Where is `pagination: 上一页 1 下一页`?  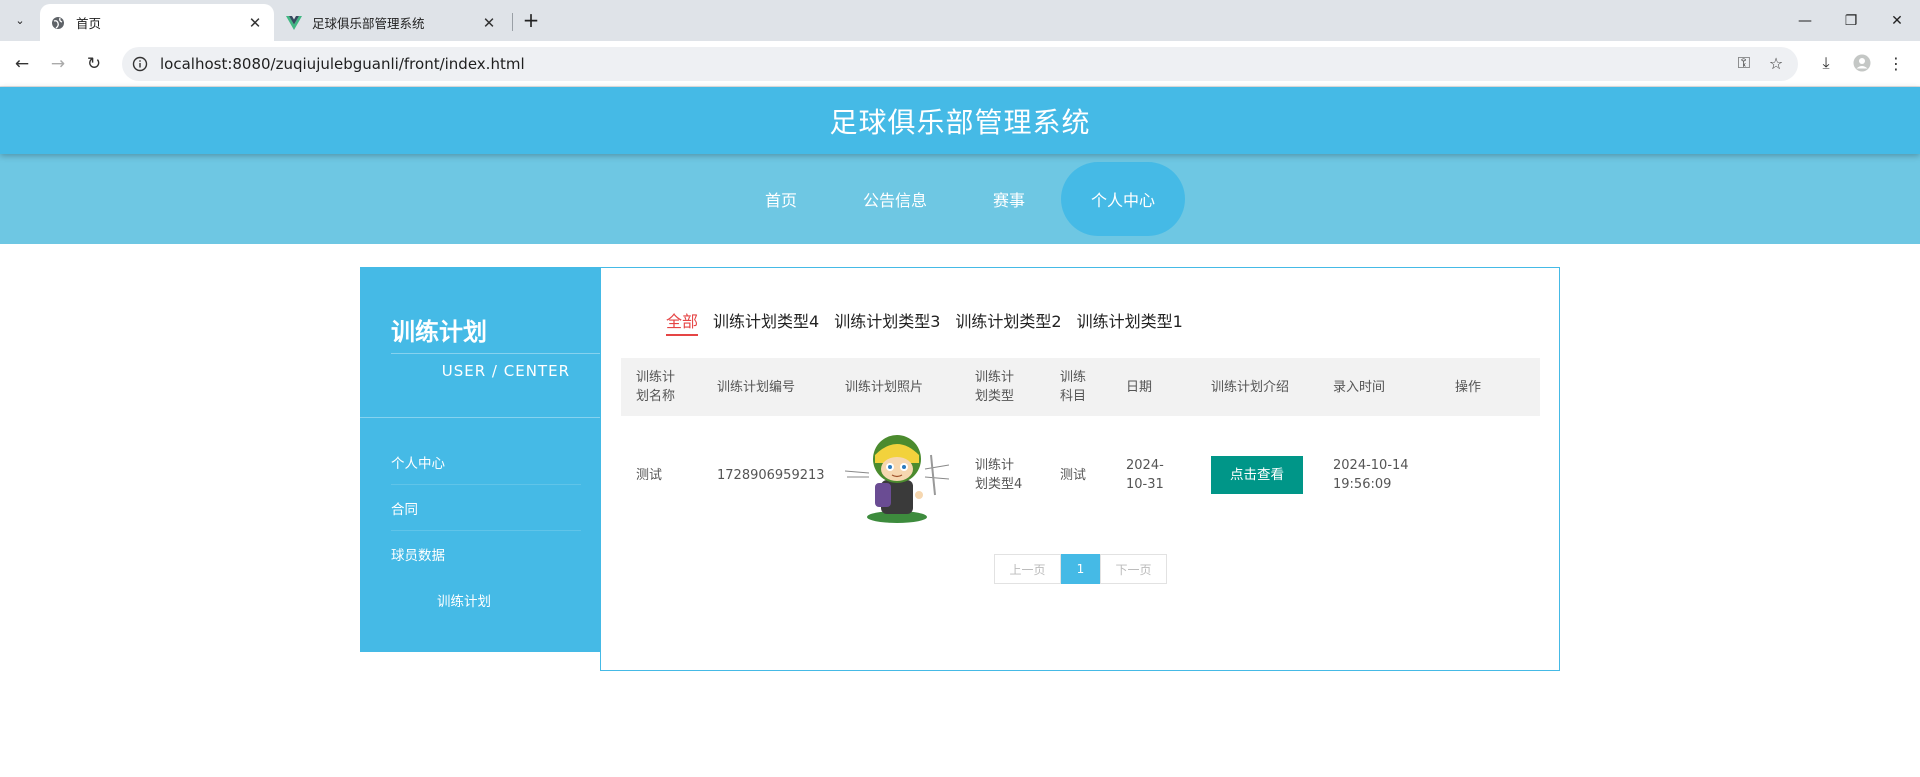 pagination: 上一页 1 下一页 is located at coordinates (1080, 569).